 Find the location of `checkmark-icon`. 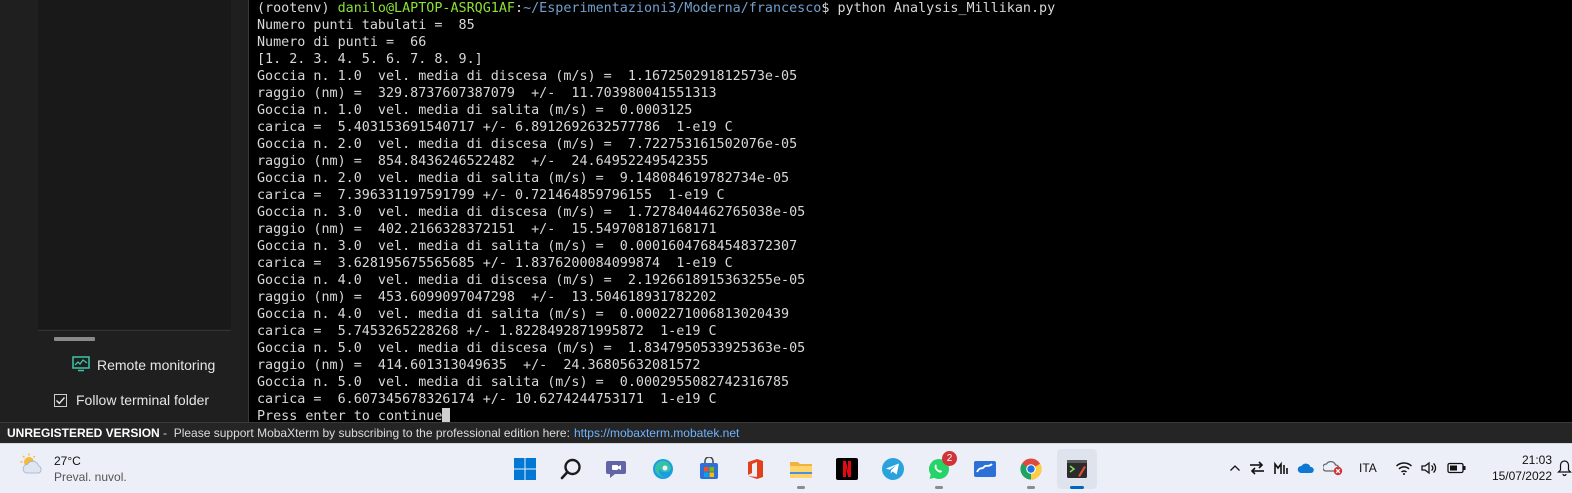

checkmark-icon is located at coordinates (61, 400).